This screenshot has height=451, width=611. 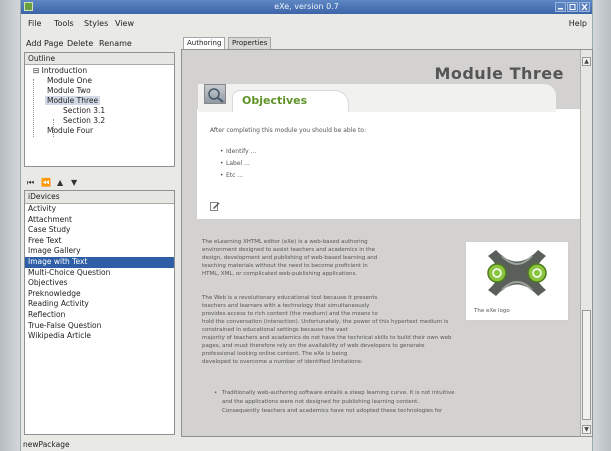 I want to click on idevices-header: iDevices, so click(x=99, y=197).